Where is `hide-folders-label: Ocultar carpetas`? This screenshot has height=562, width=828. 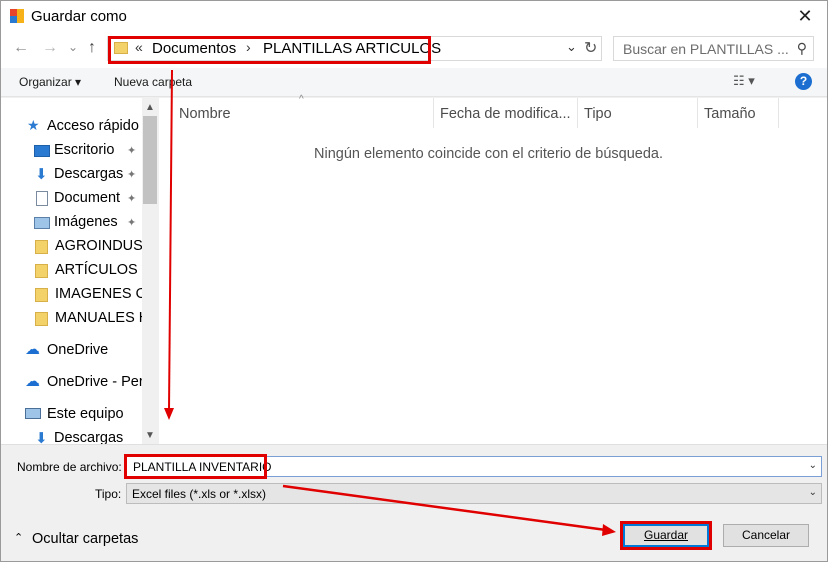
hide-folders-label: Ocultar carpetas is located at coordinates (85, 539).